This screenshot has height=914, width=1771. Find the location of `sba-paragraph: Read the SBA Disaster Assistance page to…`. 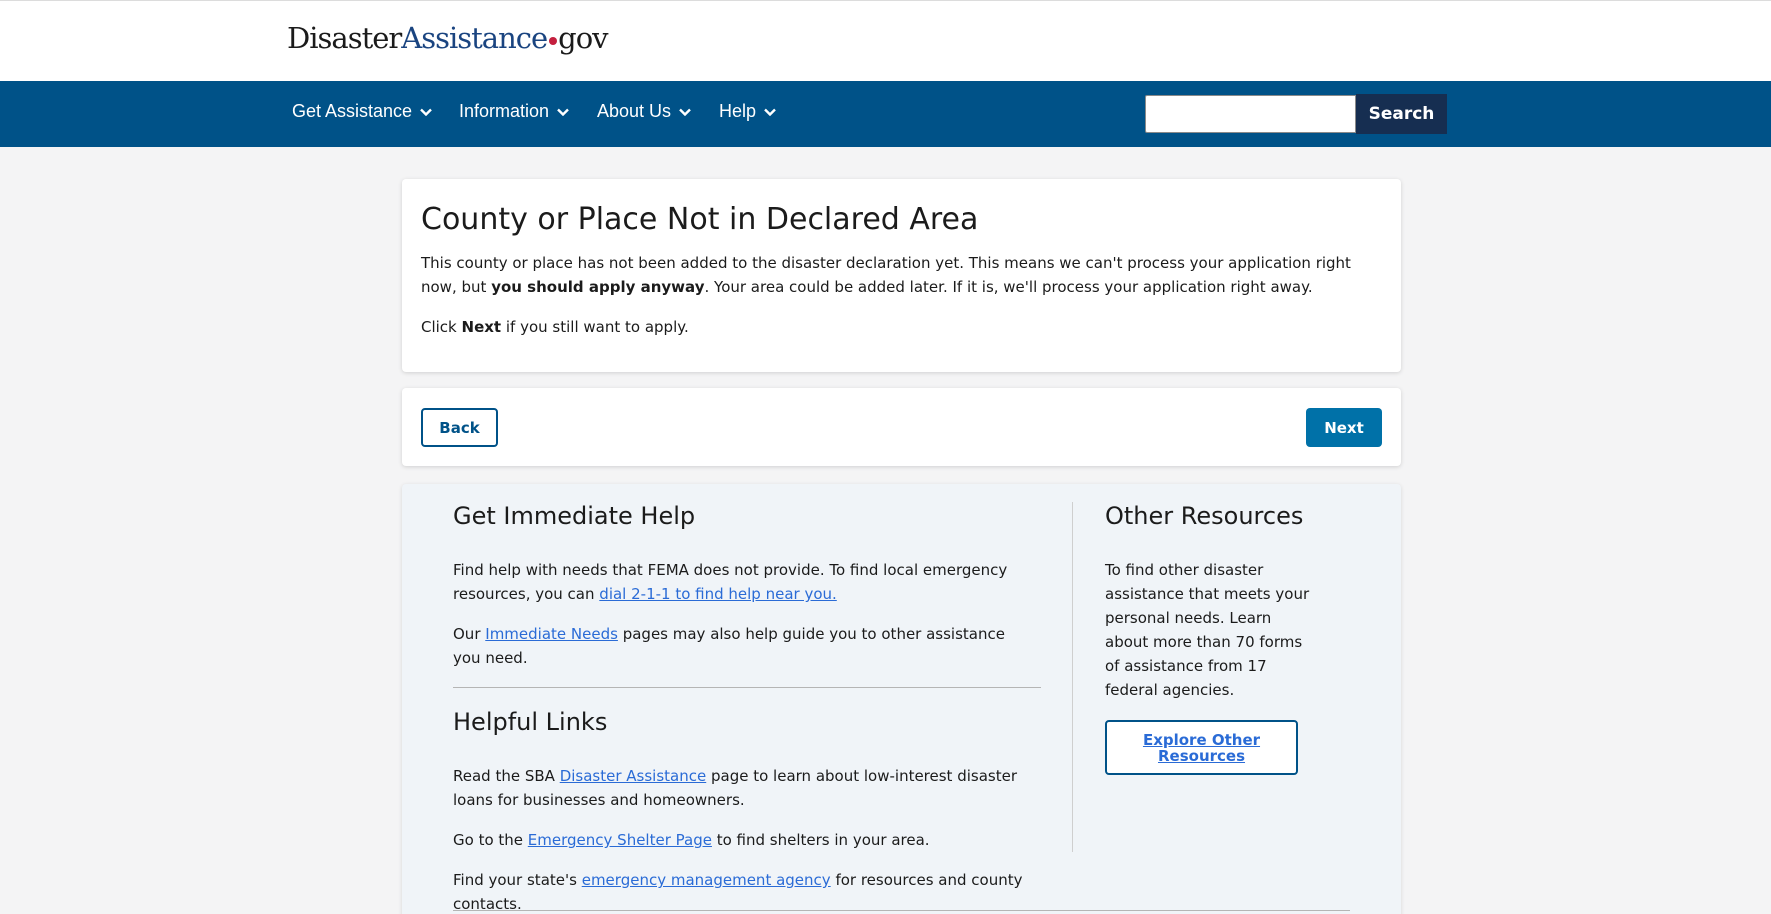

sba-paragraph: Read the SBA Disaster Assistance page to… is located at coordinates (743, 788).